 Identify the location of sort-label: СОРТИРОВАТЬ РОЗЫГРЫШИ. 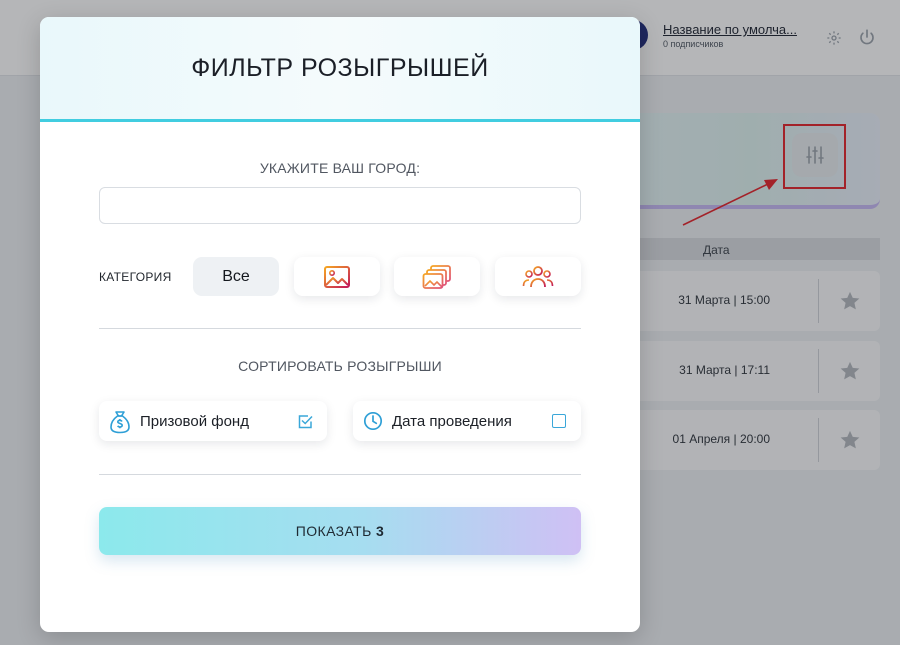
(340, 366).